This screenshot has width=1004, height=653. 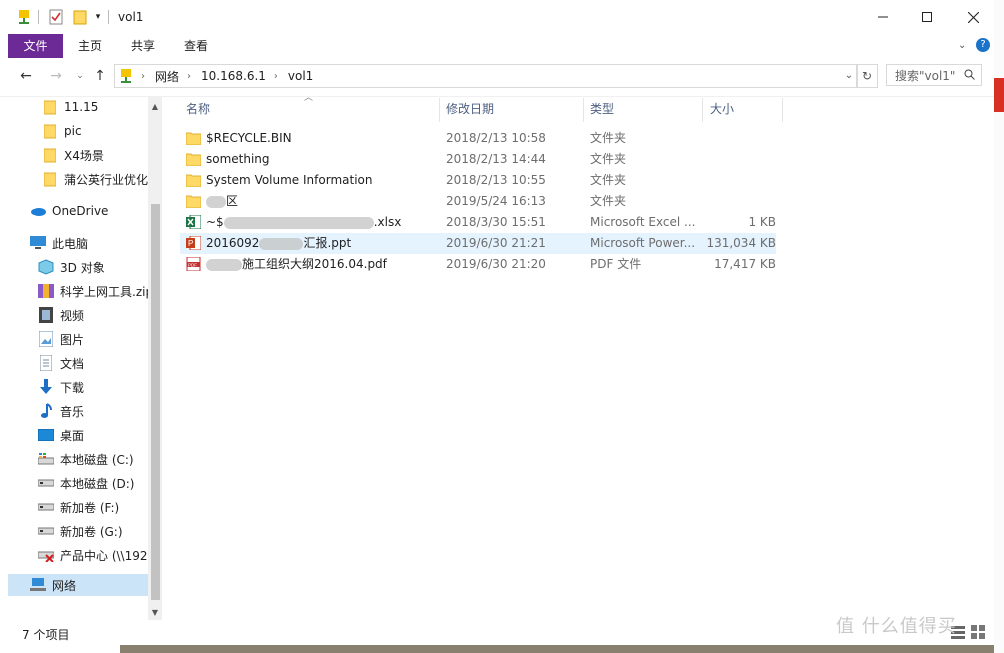 What do you see at coordinates (71, 267) in the screenshot?
I see `nav-item-3d-objects: 3D 对象` at bounding box center [71, 267].